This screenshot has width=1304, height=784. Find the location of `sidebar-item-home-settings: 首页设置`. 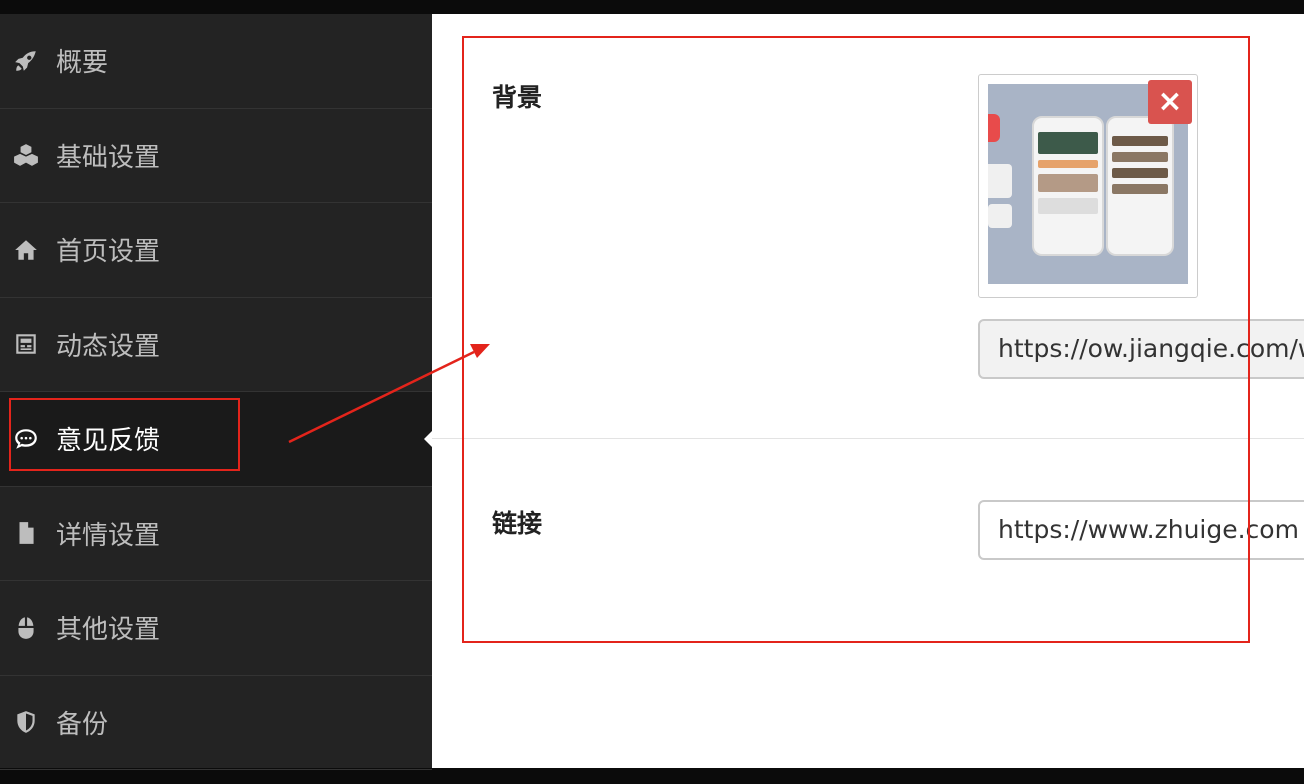

sidebar-item-home-settings: 首页设置 is located at coordinates (216, 250).